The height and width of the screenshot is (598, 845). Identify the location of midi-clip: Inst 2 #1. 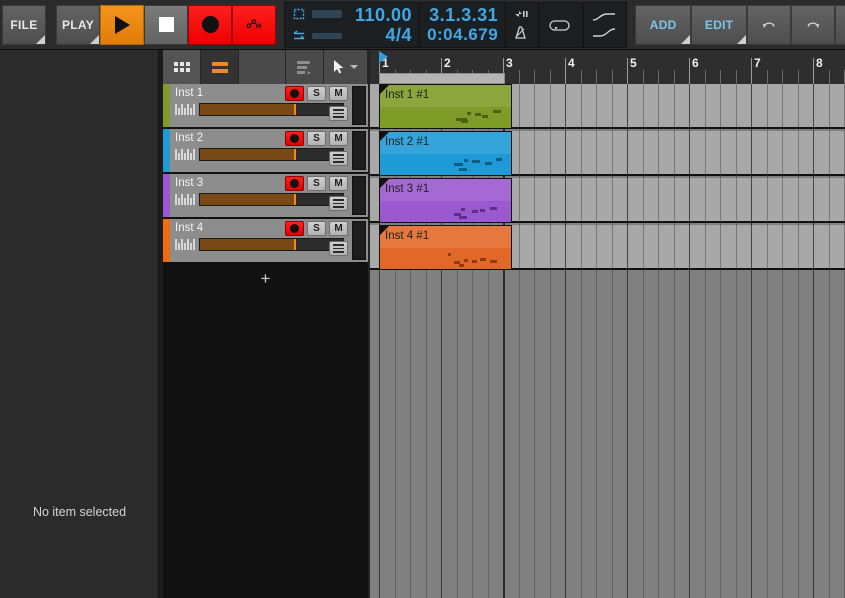
(446, 153).